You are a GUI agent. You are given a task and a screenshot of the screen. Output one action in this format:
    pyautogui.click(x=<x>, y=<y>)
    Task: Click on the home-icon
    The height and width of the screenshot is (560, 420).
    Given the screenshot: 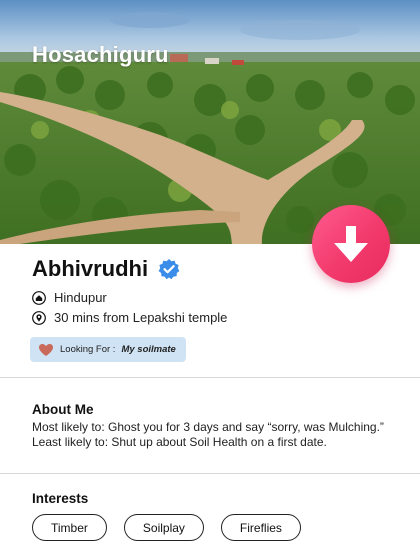 What is the action you would take?
    pyautogui.click(x=39, y=297)
    